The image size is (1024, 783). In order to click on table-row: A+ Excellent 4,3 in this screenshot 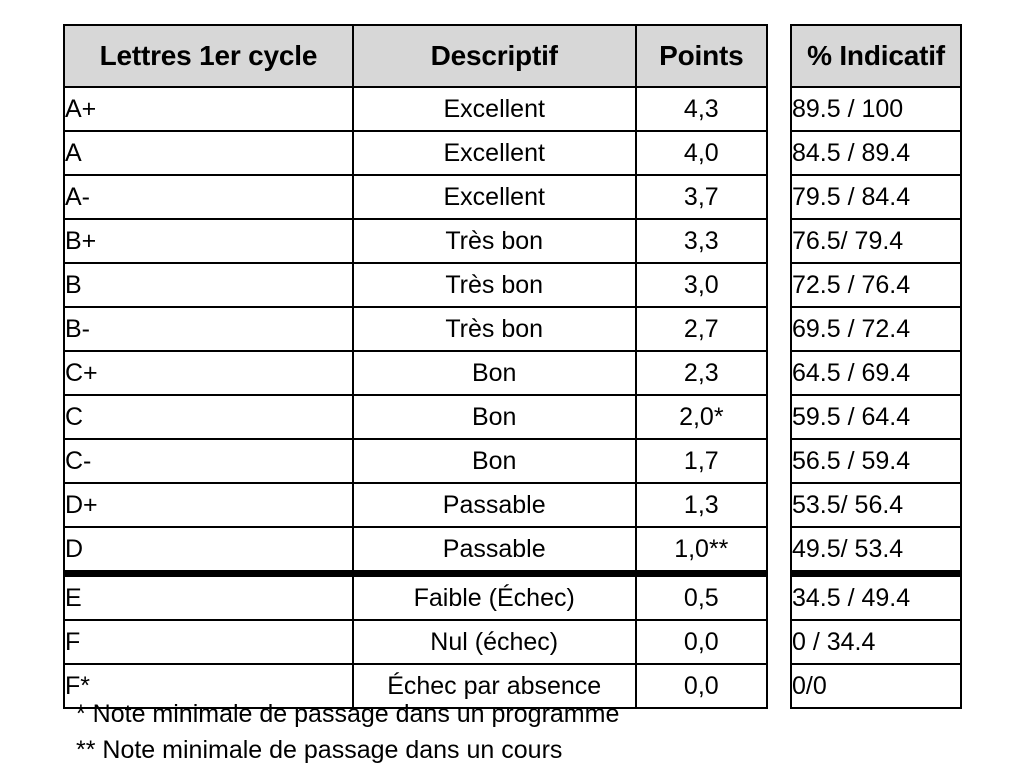, I will do `click(416, 109)`.